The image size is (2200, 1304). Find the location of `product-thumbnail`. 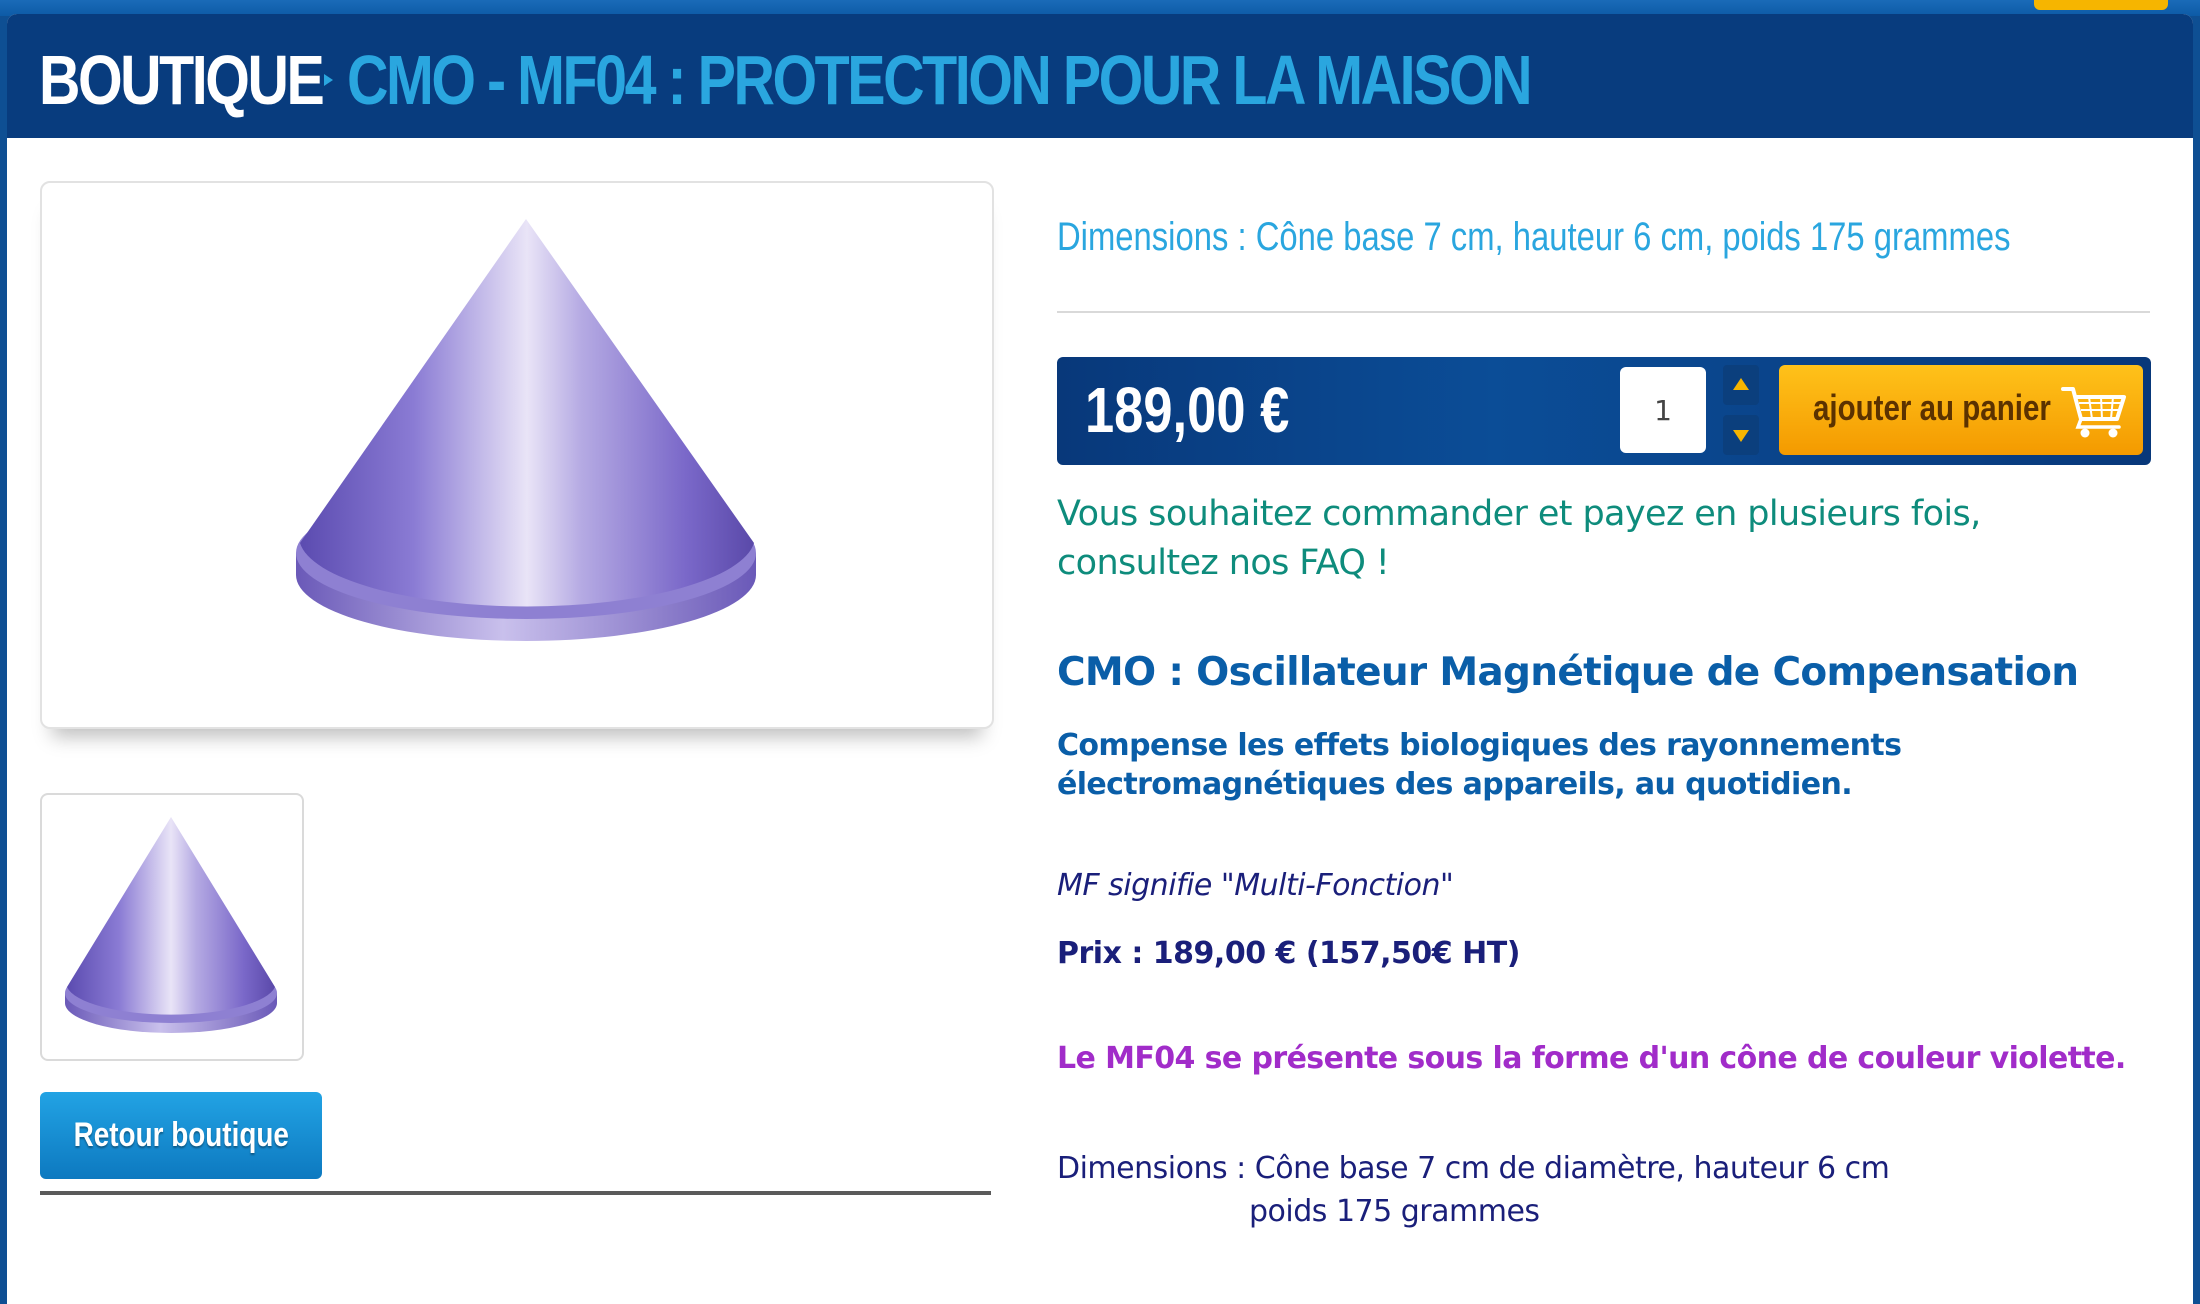

product-thumbnail is located at coordinates (172, 927).